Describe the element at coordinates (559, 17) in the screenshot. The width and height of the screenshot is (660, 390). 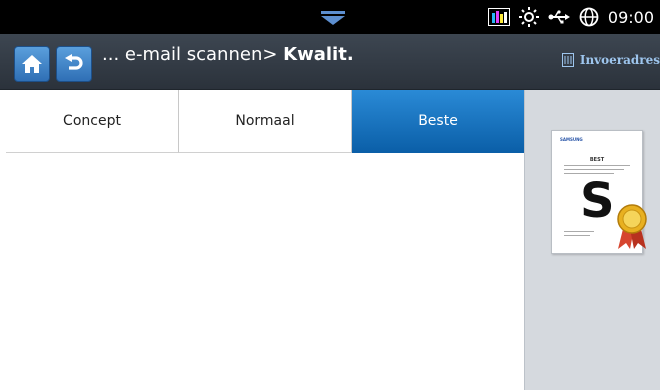
I see `usb-icon` at that location.